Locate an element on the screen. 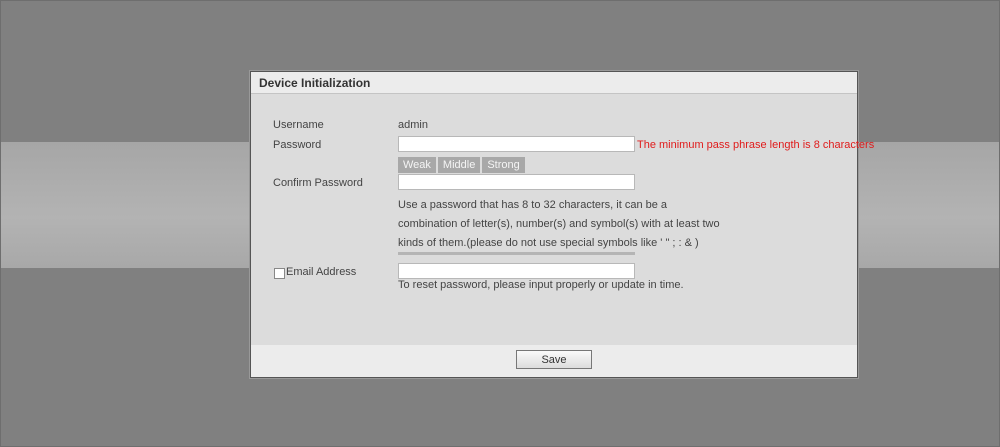 This screenshot has width=1000, height=447. strength-middle: Middle is located at coordinates (459, 165).